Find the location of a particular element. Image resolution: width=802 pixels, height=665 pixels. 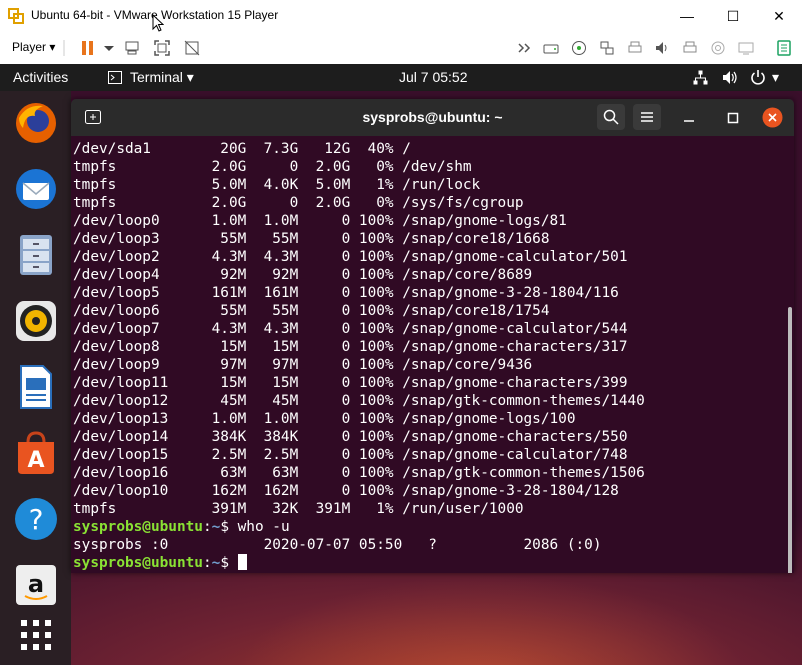

close-button: ✕ is located at coordinates (779, 16).